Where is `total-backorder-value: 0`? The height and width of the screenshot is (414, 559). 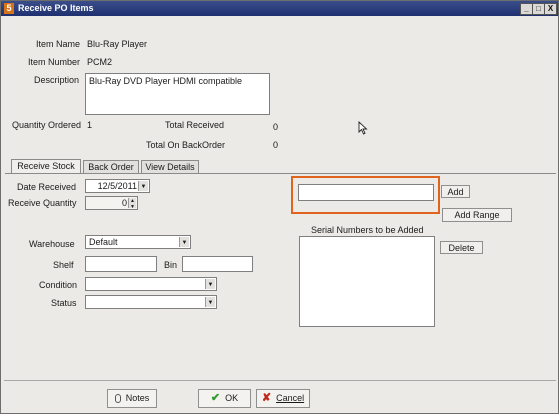
total-backorder-value: 0 is located at coordinates (276, 145).